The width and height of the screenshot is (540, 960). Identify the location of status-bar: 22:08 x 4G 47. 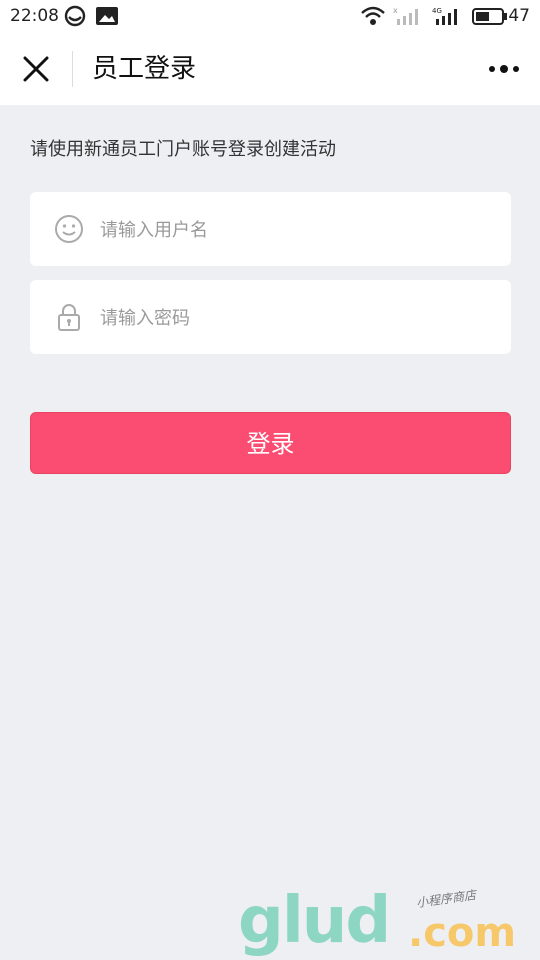
(270, 16).